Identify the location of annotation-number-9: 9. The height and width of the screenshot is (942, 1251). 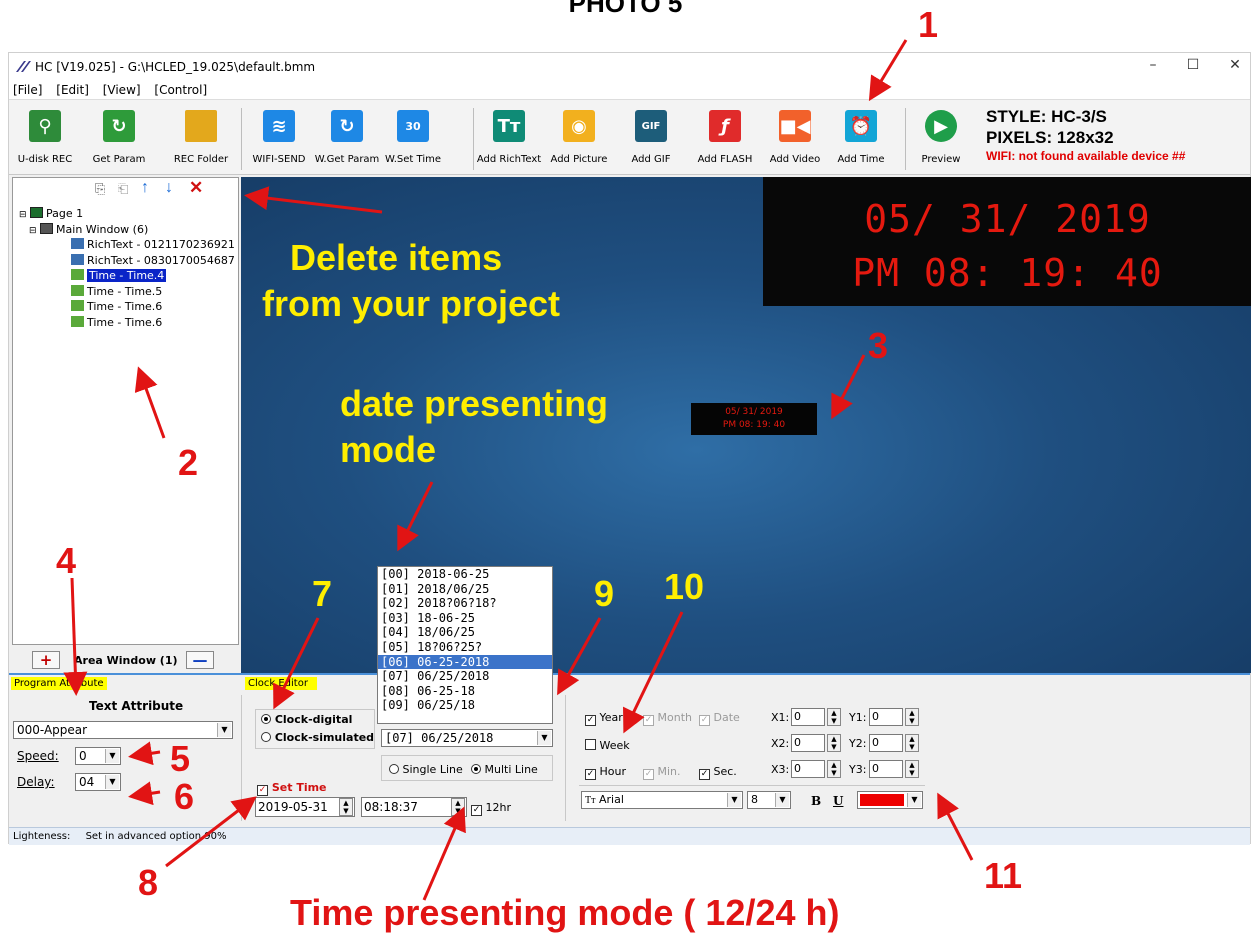
(604, 593).